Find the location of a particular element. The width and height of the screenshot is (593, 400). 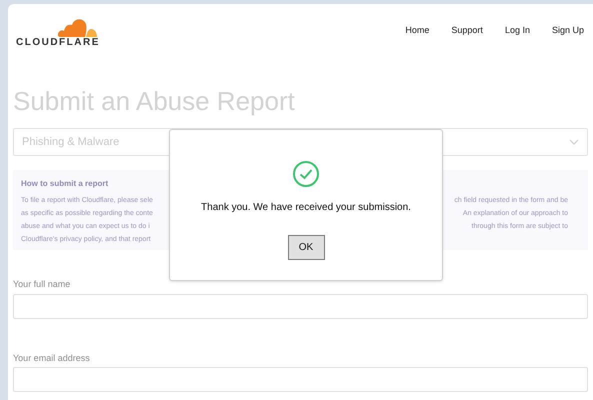

field-label: Your email address is located at coordinates (52, 358).